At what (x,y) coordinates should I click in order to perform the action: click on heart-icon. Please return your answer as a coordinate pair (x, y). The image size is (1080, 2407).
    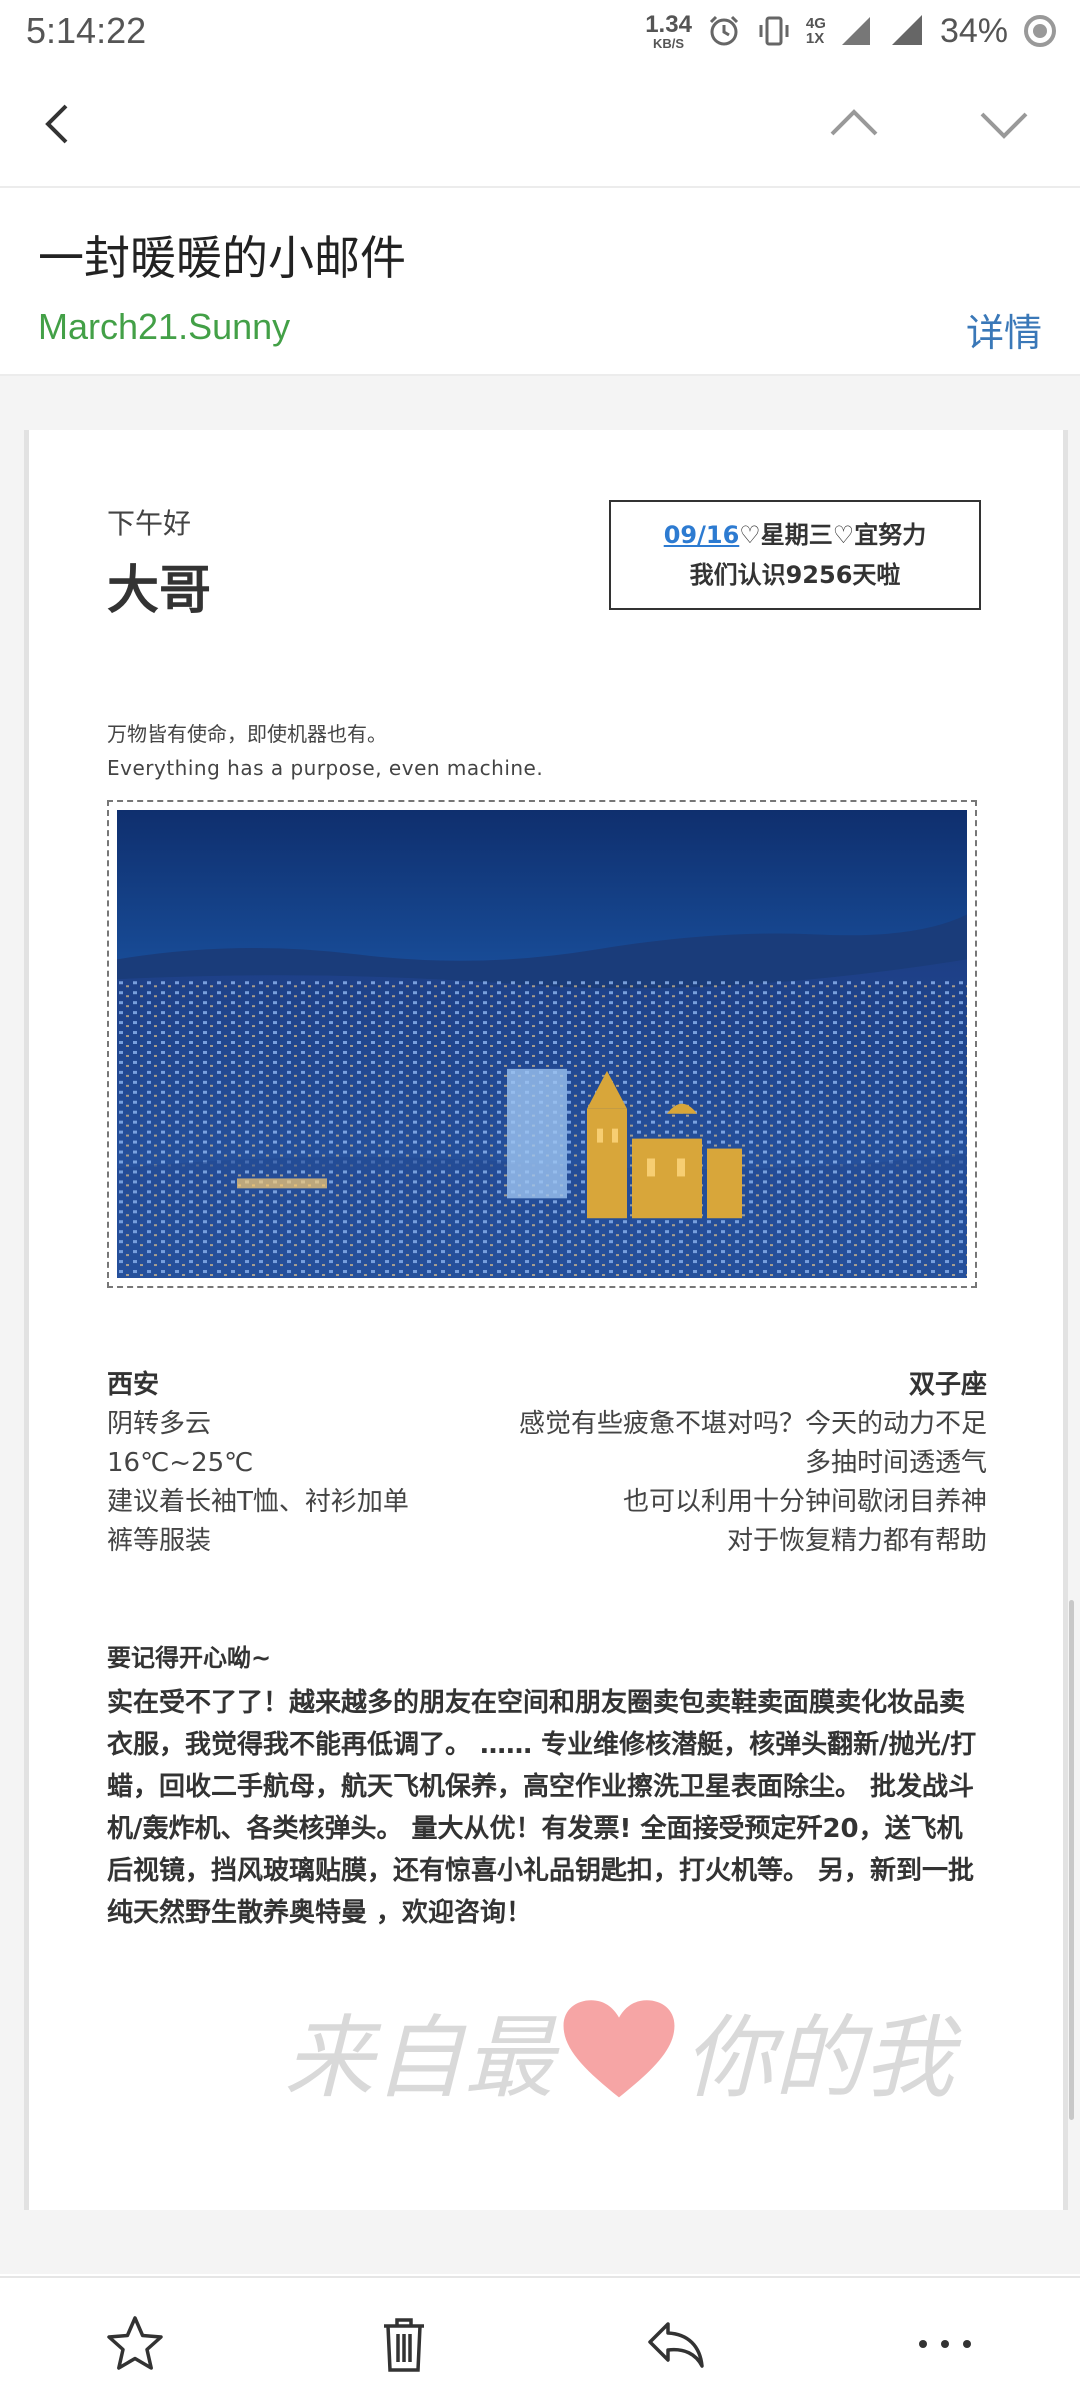
    Looking at the image, I should click on (619, 2049).